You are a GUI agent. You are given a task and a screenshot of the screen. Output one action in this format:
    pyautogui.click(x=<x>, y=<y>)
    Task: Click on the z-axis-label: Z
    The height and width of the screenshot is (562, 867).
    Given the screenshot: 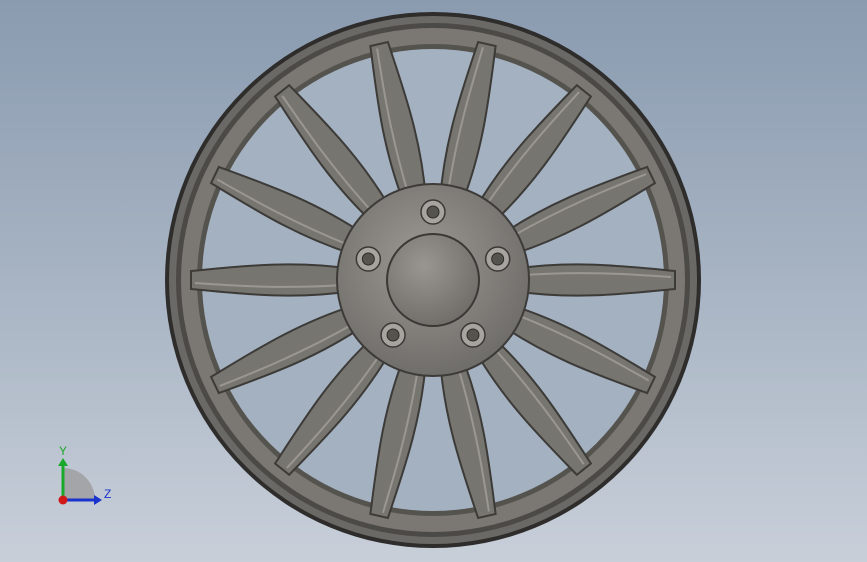 What is the action you would take?
    pyautogui.click(x=107, y=494)
    